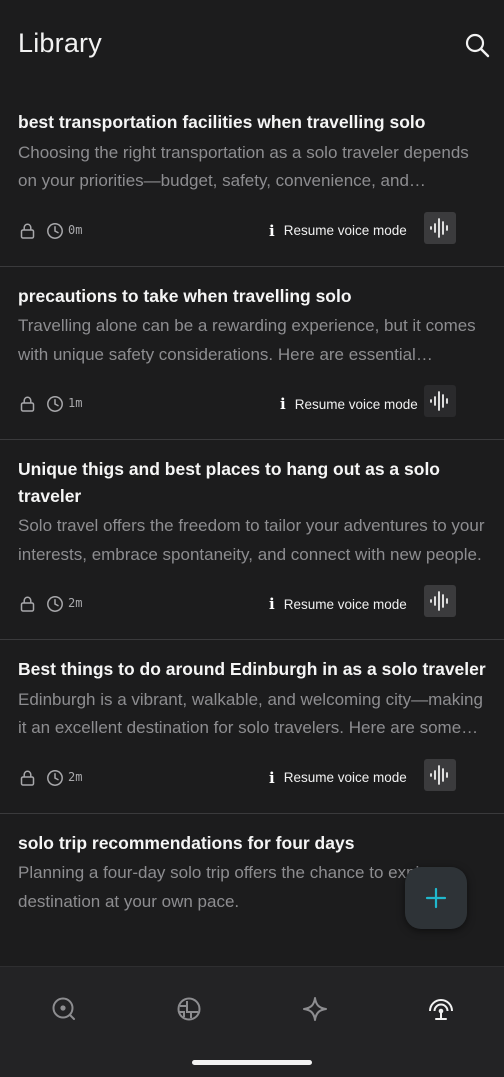 This screenshot has height=1077, width=504. What do you see at coordinates (252, 46) in the screenshot?
I see `header: Library` at bounding box center [252, 46].